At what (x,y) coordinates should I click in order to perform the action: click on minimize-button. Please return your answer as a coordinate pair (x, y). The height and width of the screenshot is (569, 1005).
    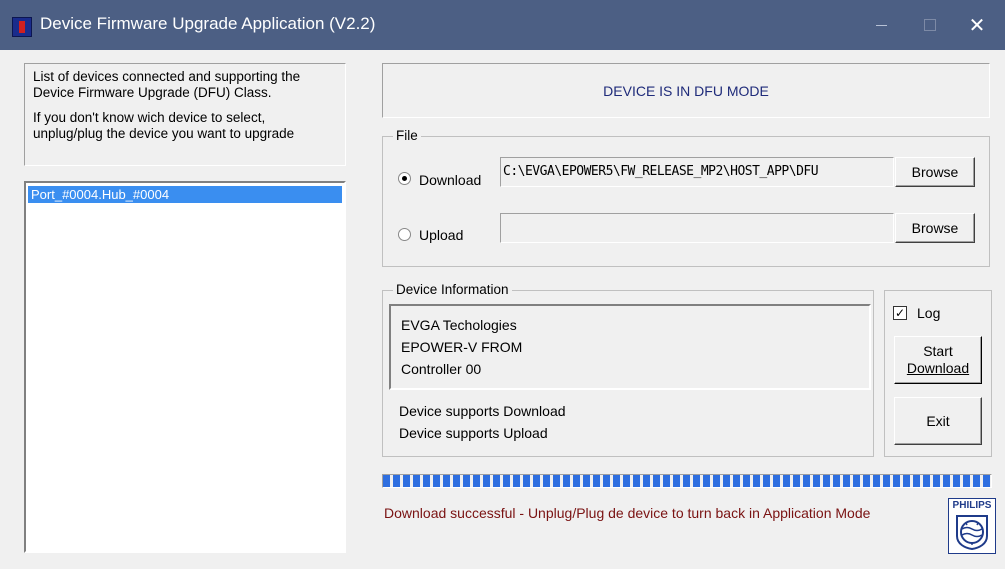
    Looking at the image, I should click on (881, 25).